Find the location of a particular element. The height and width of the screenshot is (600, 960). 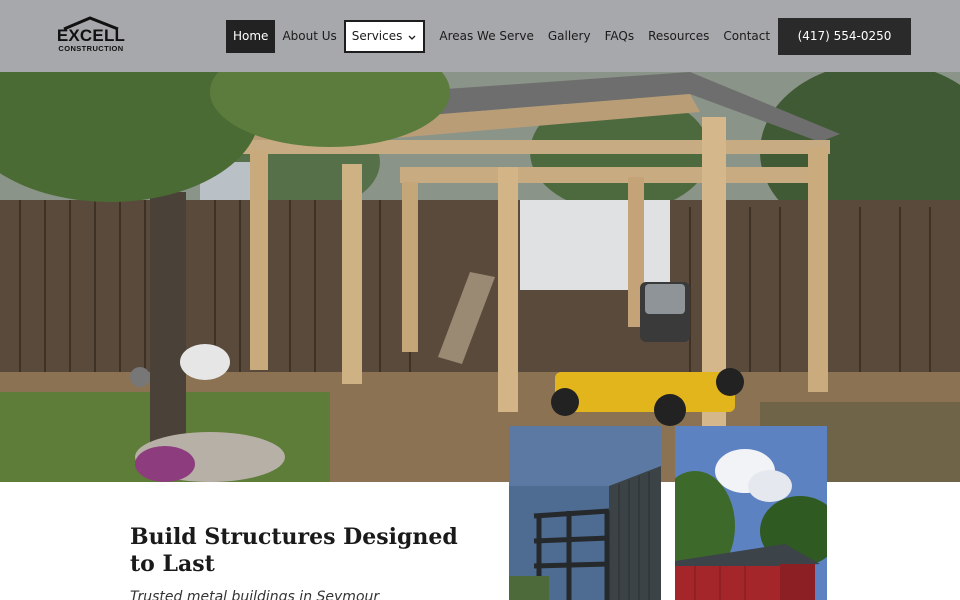

nav-item-gallery: Gallery is located at coordinates (569, 36).